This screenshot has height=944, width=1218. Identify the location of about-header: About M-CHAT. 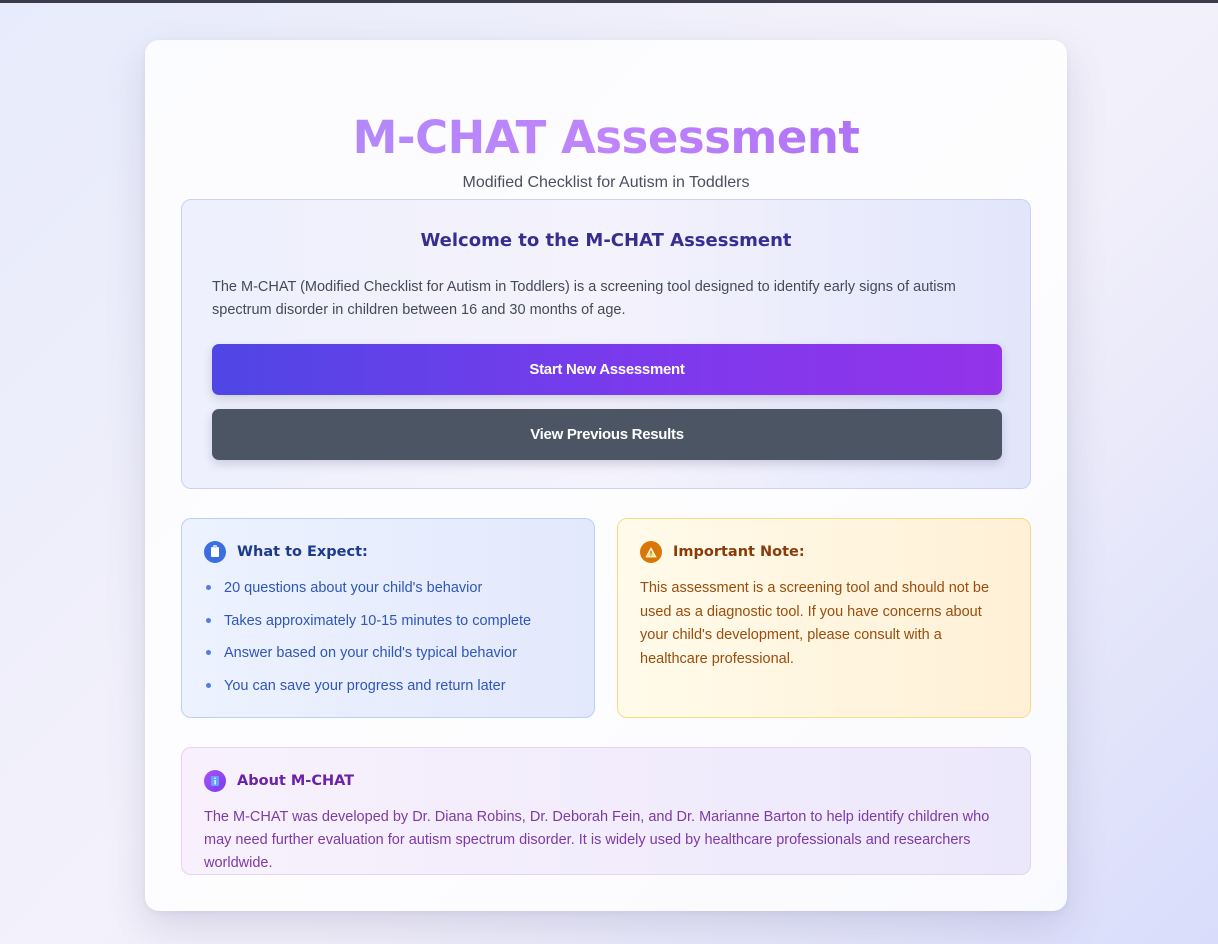
(279, 781).